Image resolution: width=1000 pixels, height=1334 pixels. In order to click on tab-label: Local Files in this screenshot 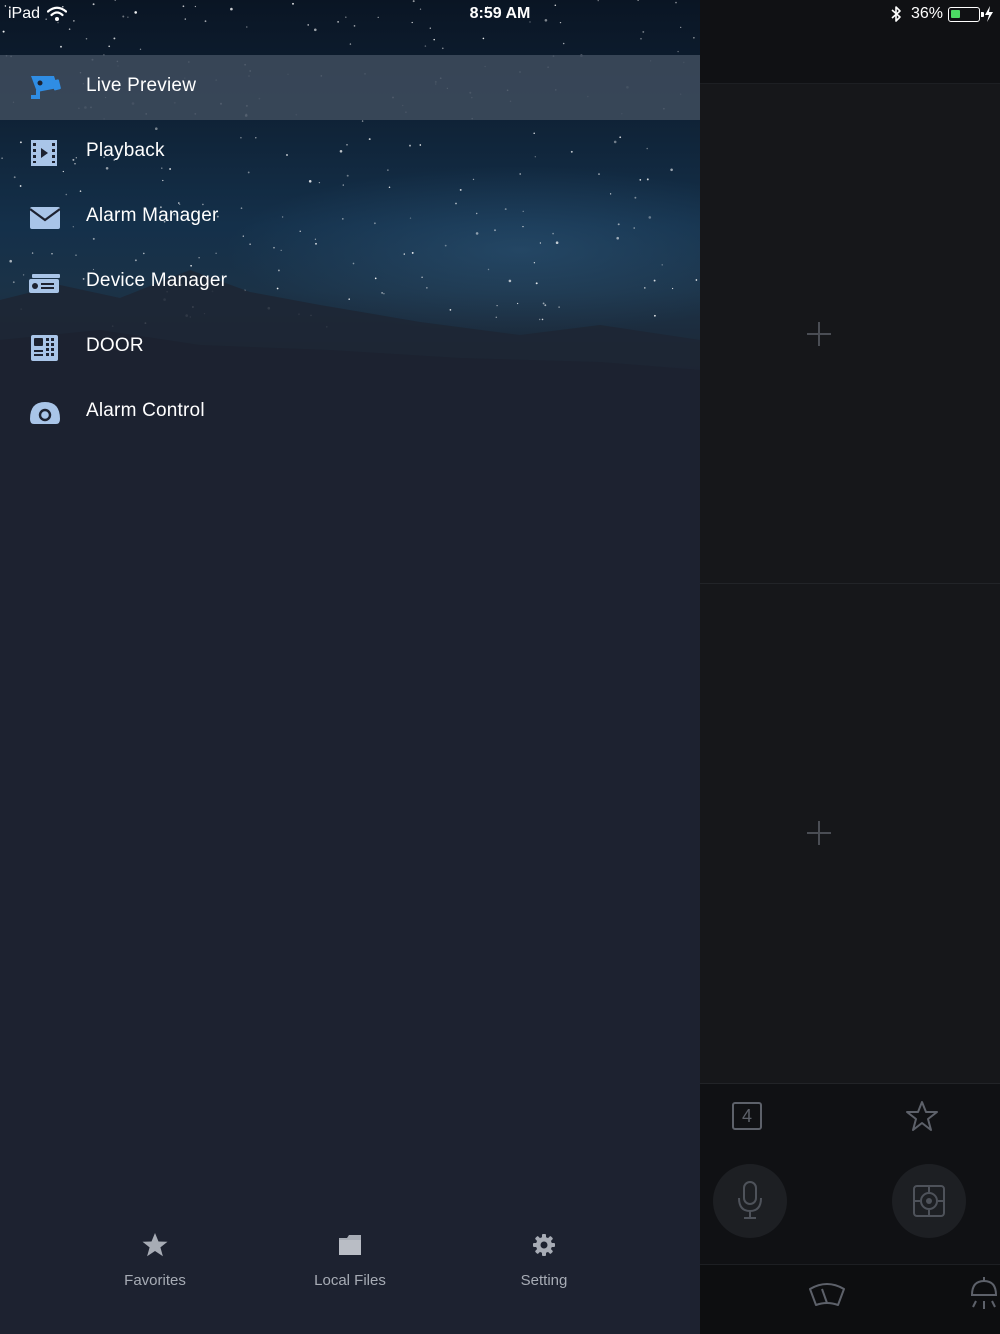, I will do `click(350, 1280)`.